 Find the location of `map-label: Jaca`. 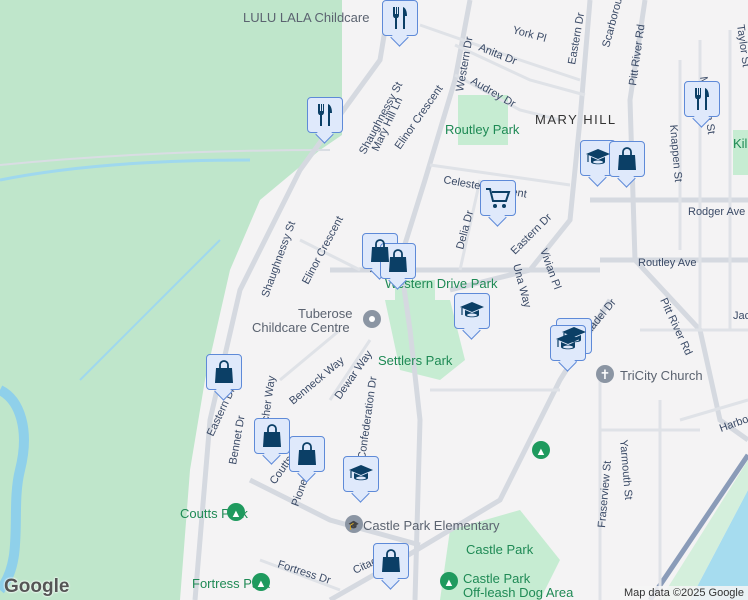

map-label: Jaca is located at coordinates (740, 316).